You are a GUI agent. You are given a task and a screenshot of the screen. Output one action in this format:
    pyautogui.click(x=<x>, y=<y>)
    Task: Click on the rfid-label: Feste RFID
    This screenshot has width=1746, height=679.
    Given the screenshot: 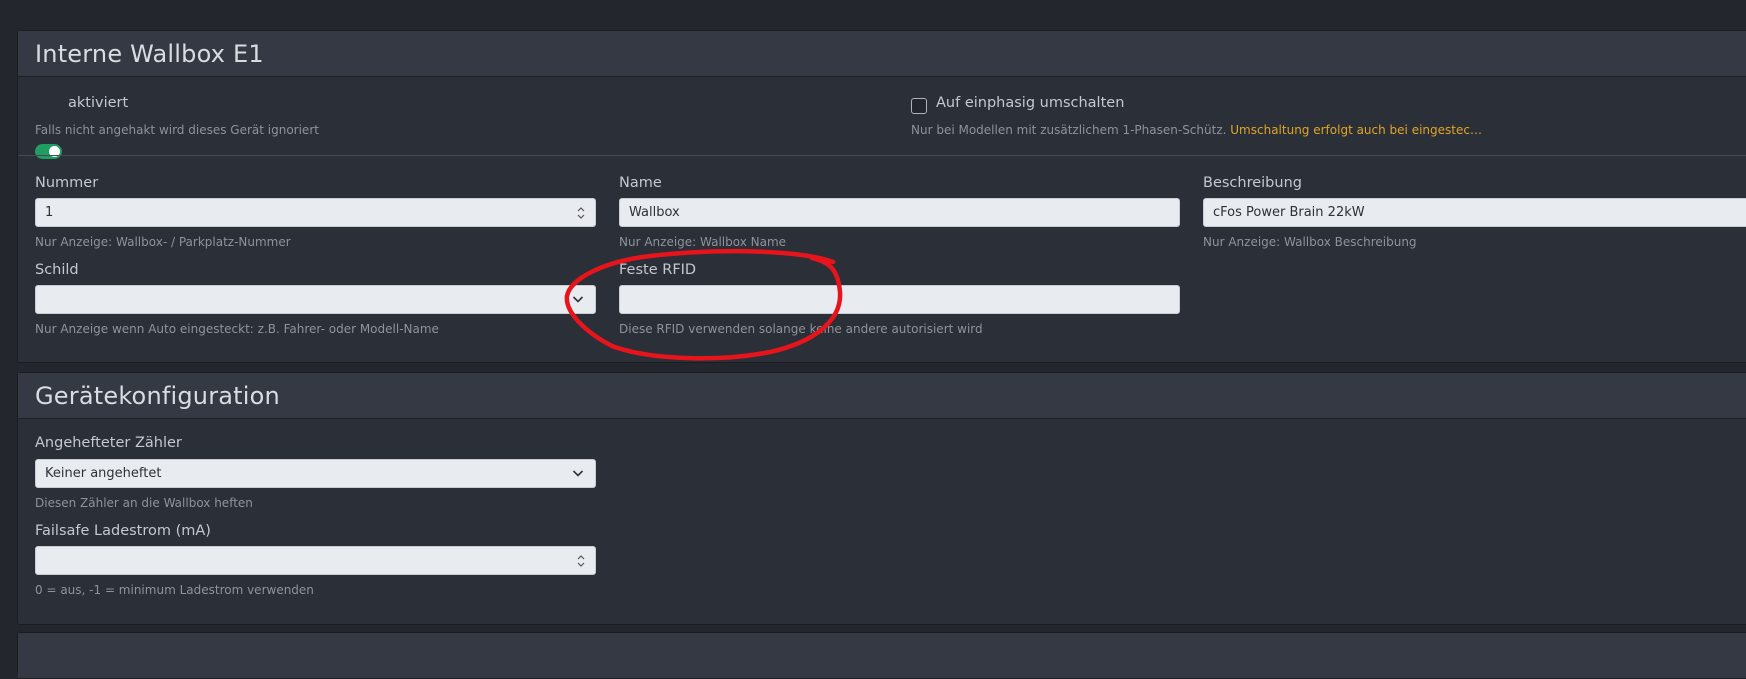 What is the action you would take?
    pyautogui.click(x=658, y=270)
    